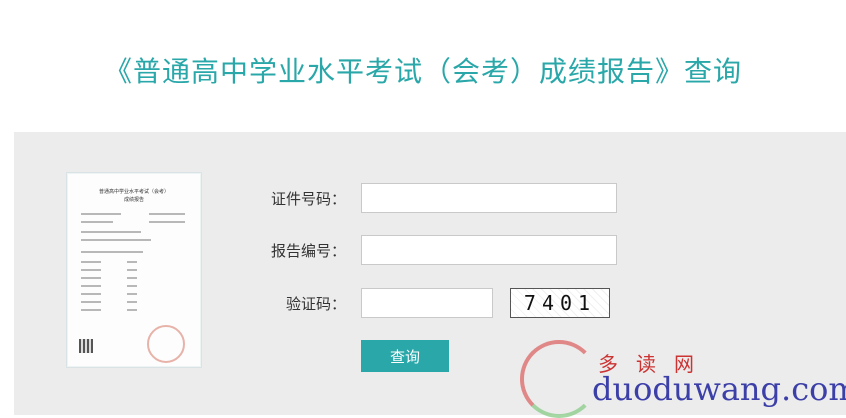 This screenshot has width=846, height=418. What do you see at coordinates (405, 356) in the screenshot?
I see `query-button: 查询` at bounding box center [405, 356].